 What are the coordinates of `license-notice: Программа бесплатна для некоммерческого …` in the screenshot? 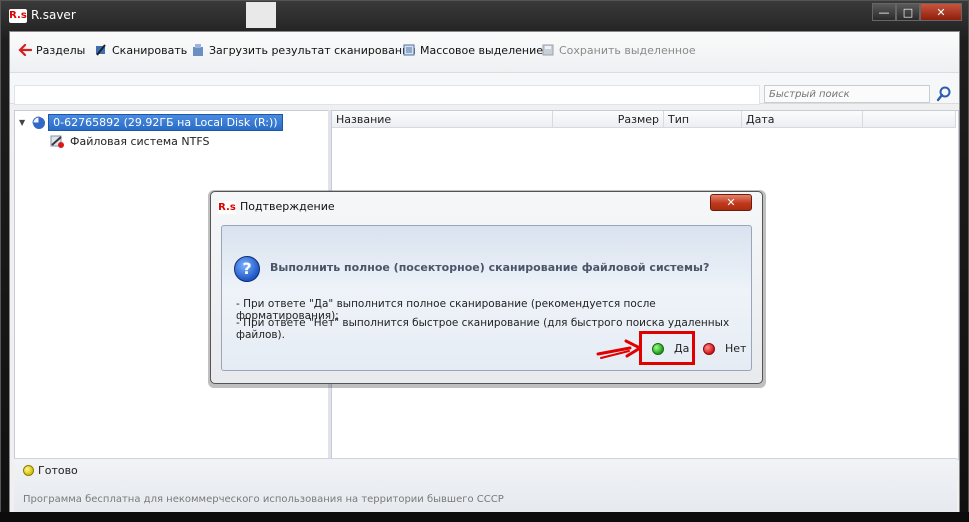 It's located at (263, 499).